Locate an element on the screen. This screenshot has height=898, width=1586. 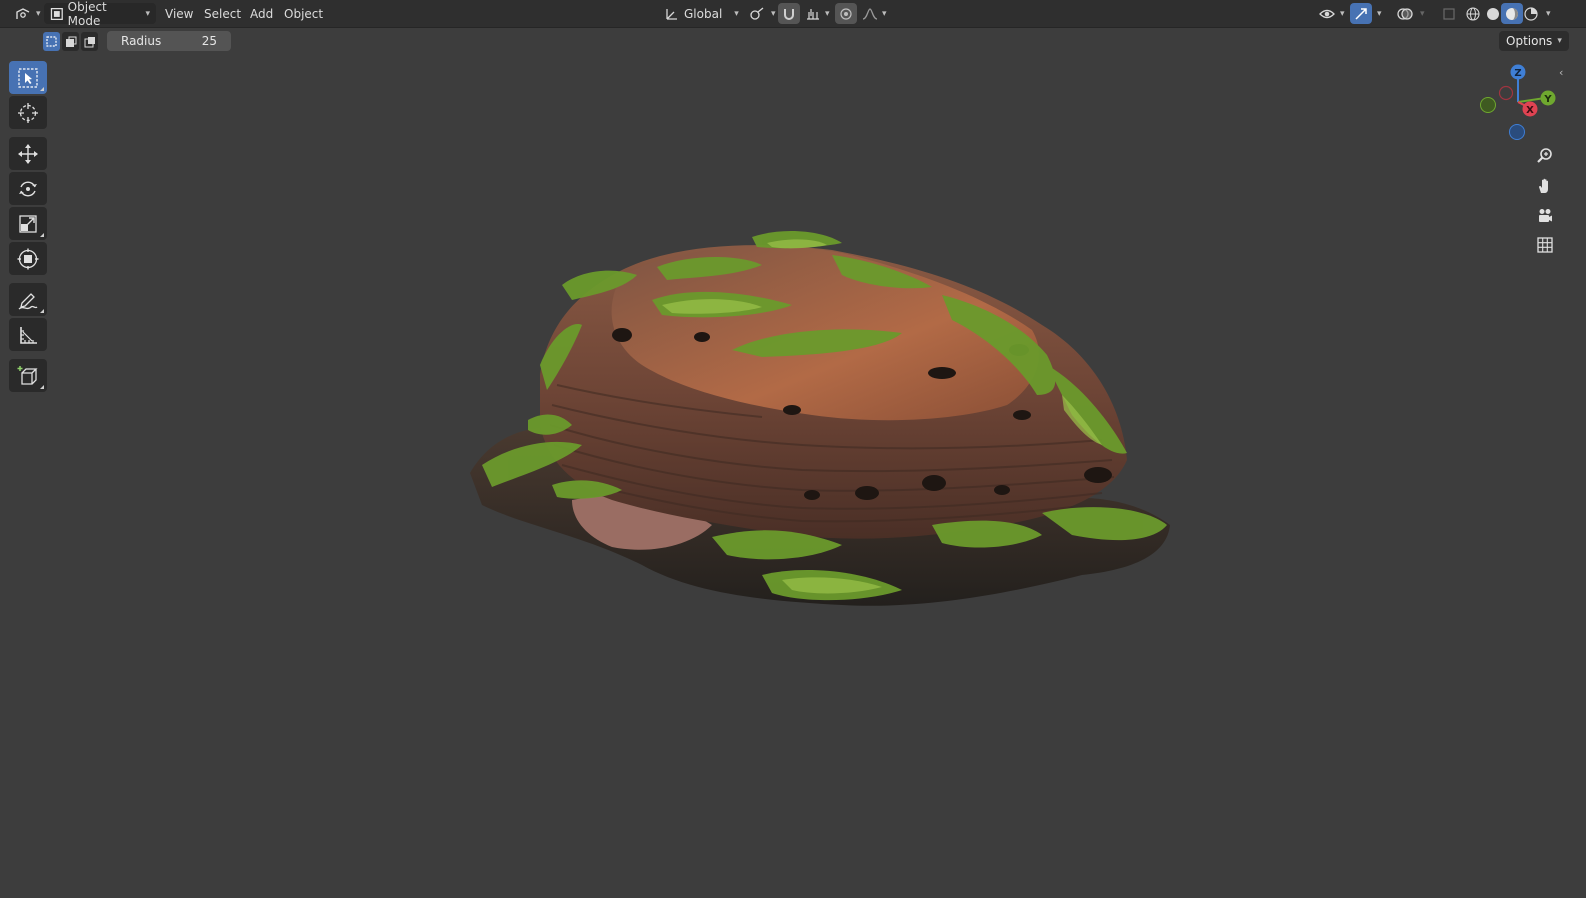
tool-rotate is located at coordinates (28, 188).